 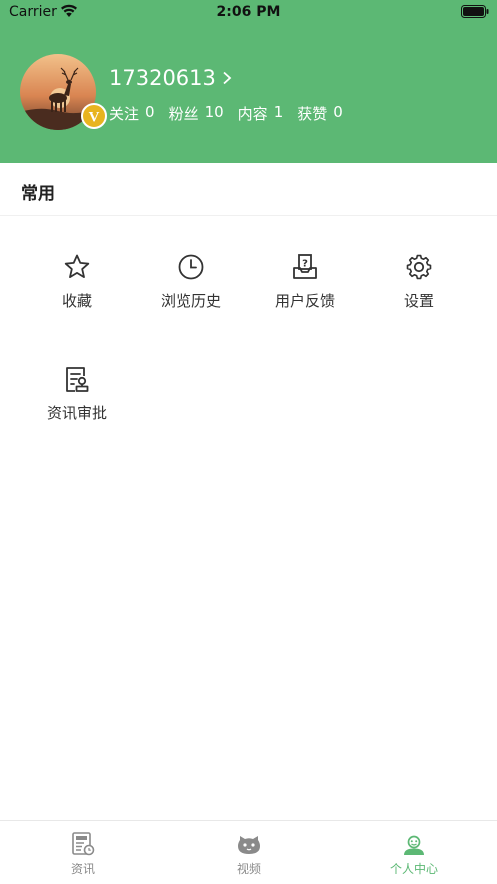 I want to click on gear-icon, so click(x=419, y=267).